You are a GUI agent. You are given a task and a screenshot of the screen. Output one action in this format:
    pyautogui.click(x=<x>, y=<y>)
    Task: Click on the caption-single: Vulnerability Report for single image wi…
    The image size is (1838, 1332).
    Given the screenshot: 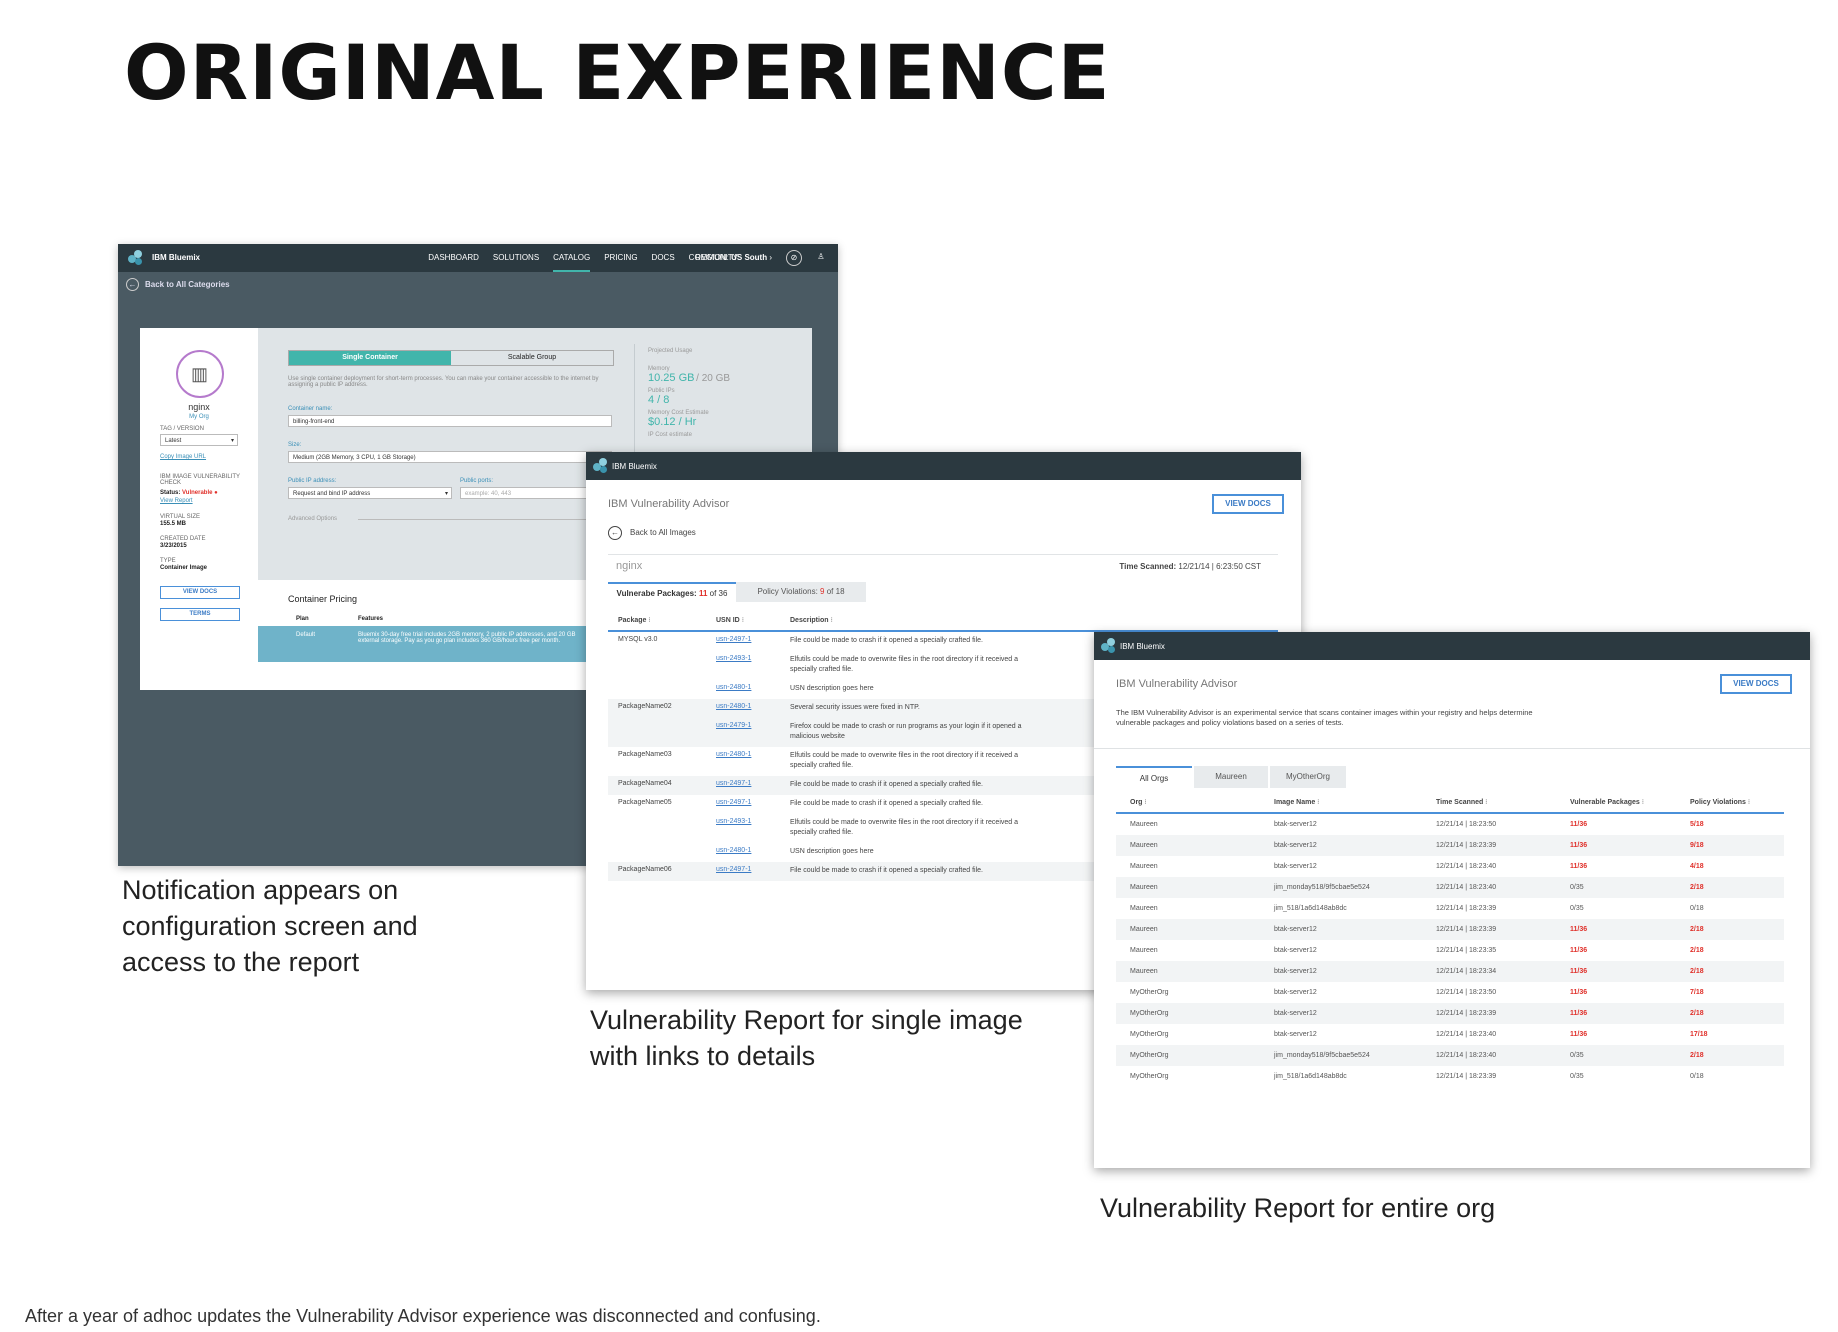 What is the action you would take?
    pyautogui.click(x=806, y=1038)
    